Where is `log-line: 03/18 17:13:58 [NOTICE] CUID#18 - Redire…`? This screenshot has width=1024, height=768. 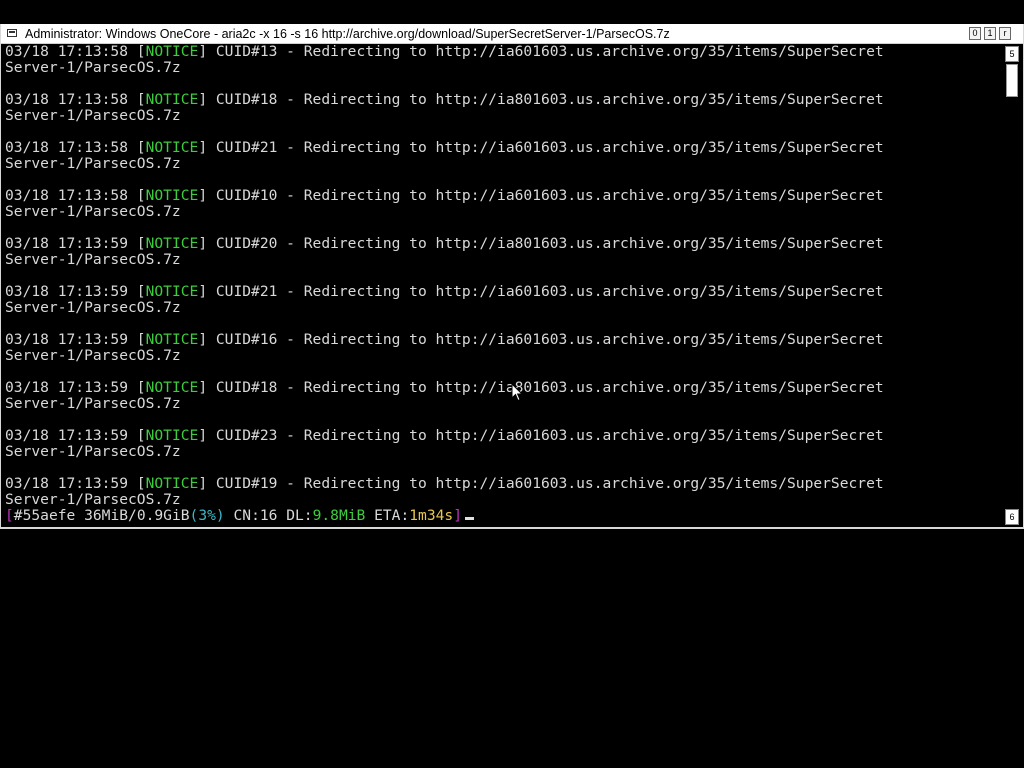
log-line: 03/18 17:13:58 [NOTICE] CUID#18 - Redire… is located at coordinates (444, 99).